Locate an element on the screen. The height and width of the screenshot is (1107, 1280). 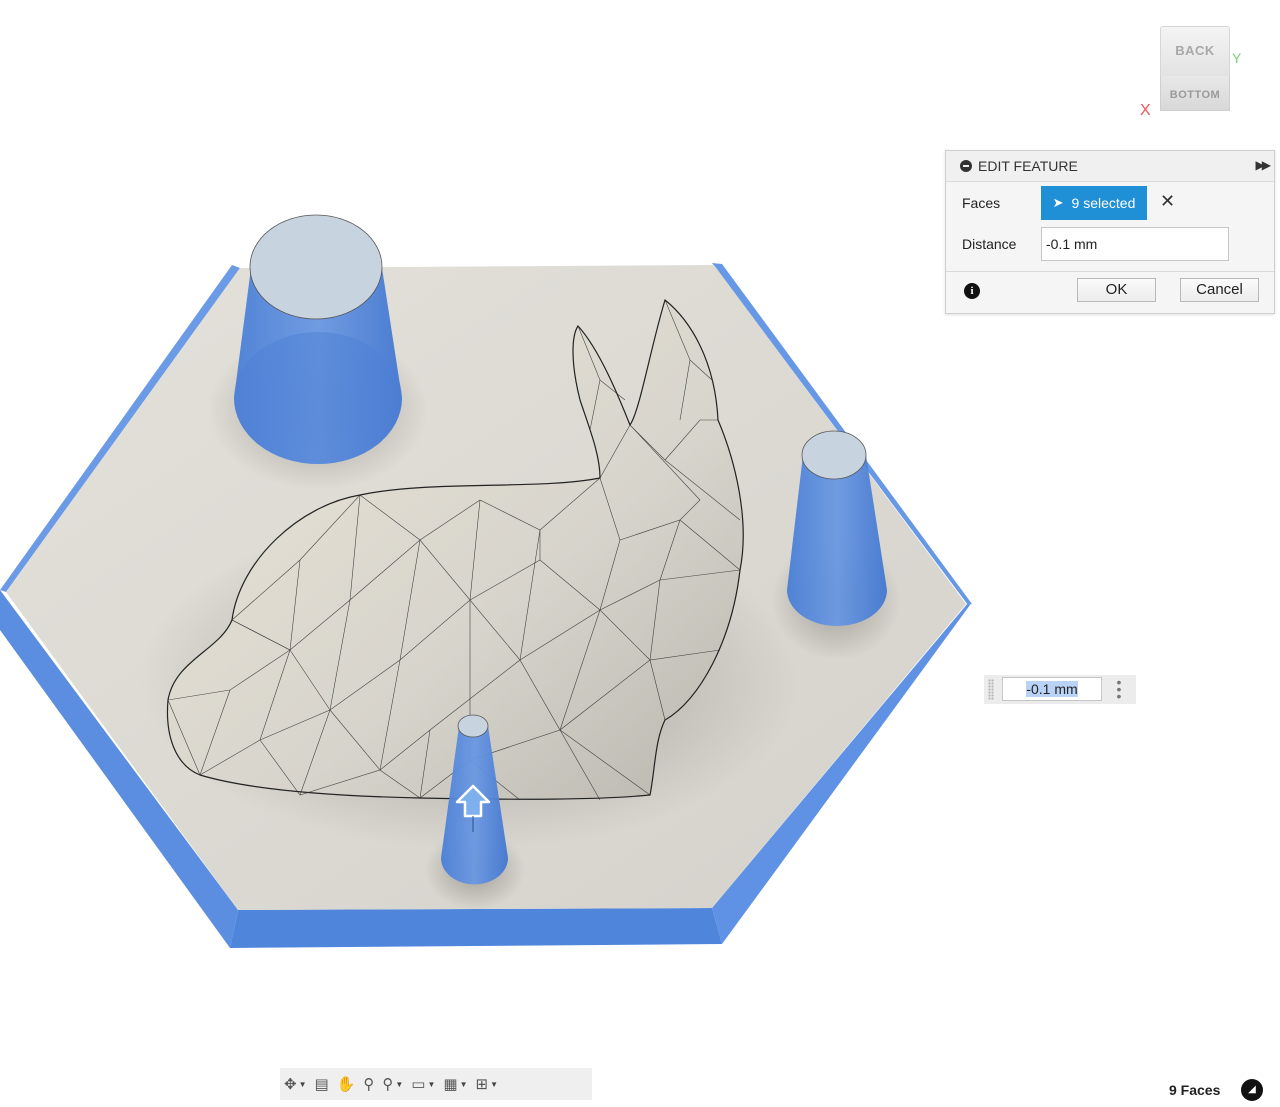
view-cube-bottom-face: BOTTOM is located at coordinates (1195, 93).